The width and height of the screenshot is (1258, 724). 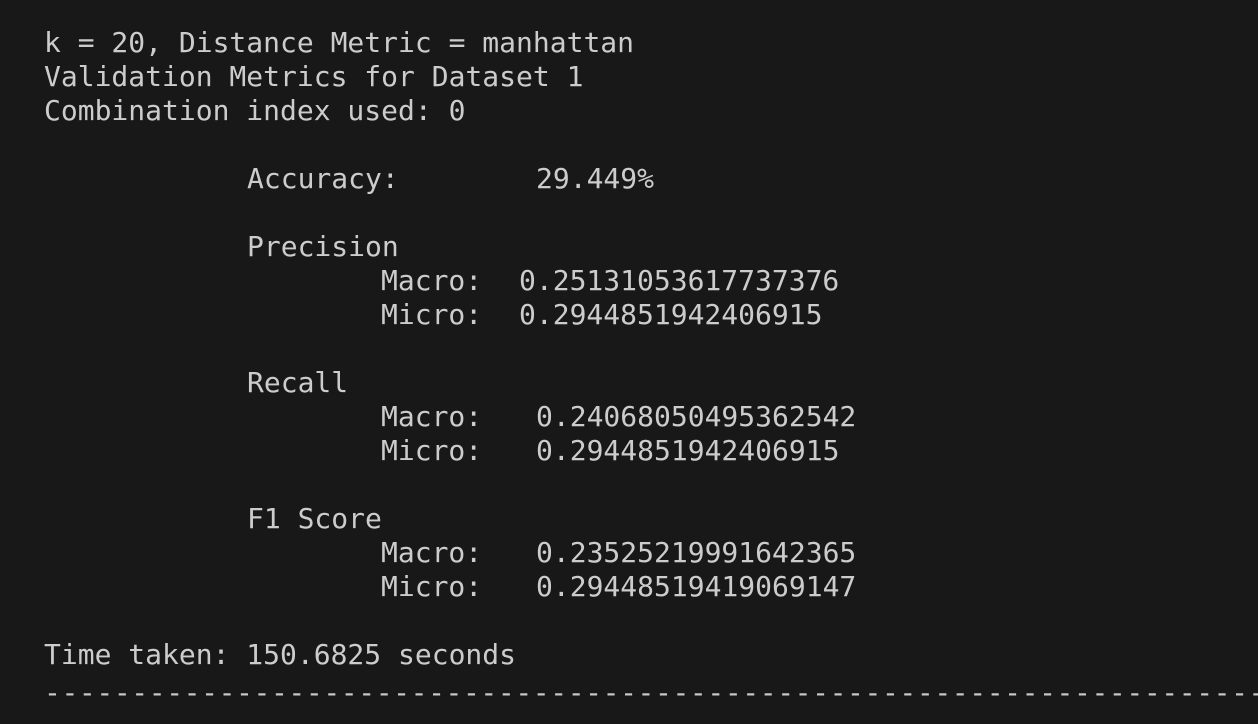 I want to click on precision-macro-value: 0.25131053617737376, so click(x=679, y=280).